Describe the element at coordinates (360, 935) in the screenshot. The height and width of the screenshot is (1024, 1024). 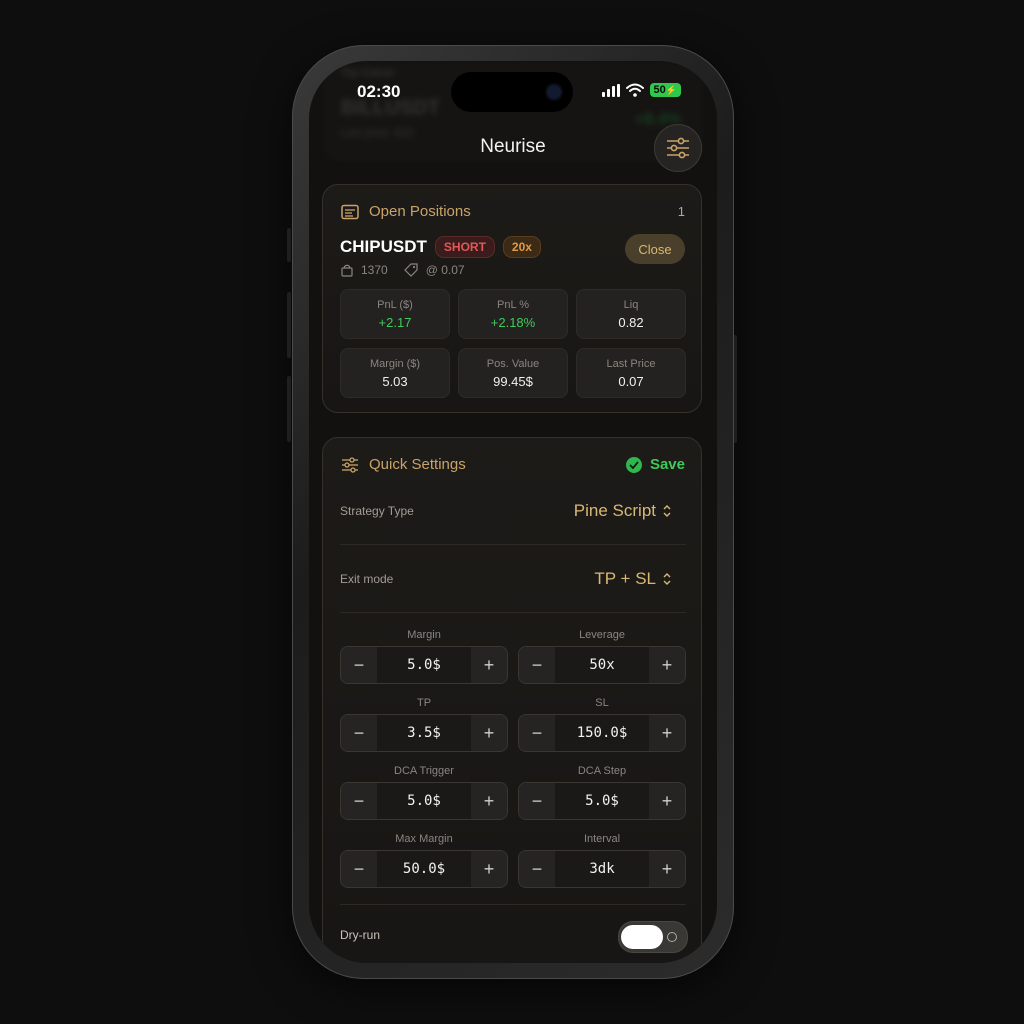
I see `dry-run-label: Dry-run` at that location.